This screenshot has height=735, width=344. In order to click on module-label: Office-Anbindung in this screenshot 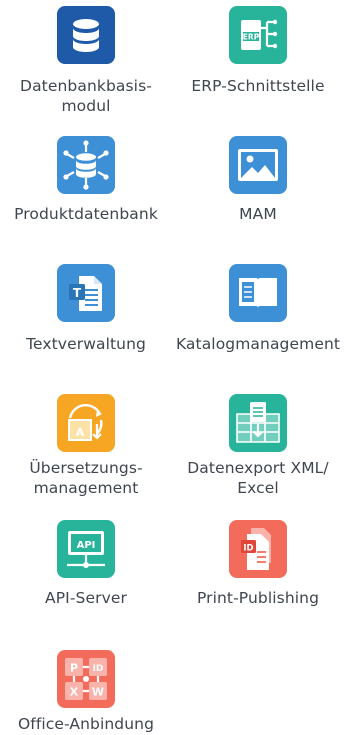, I will do `click(86, 724)`.